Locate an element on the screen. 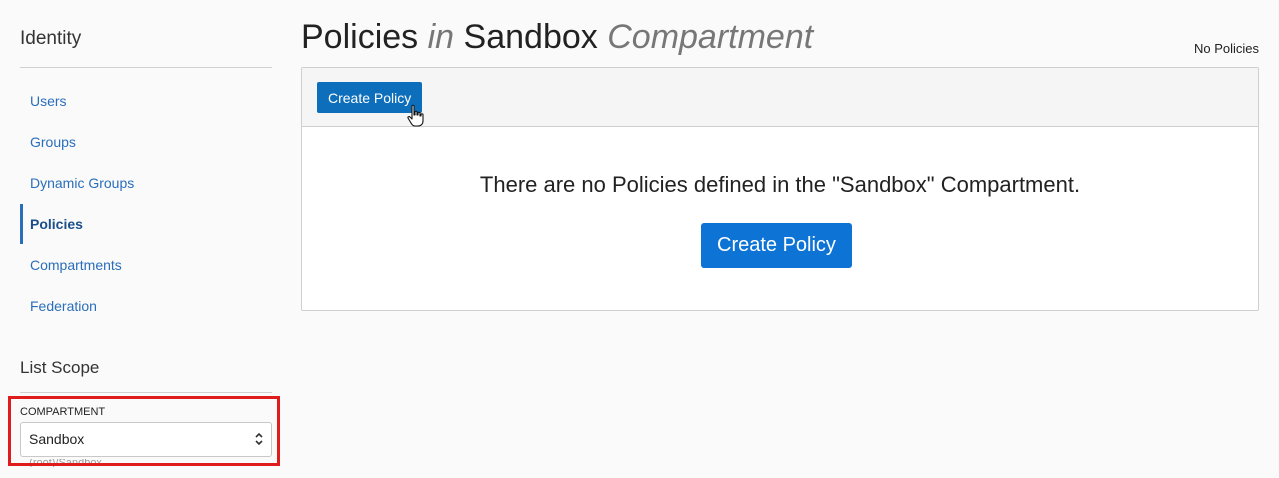 The width and height of the screenshot is (1279, 478). sidebar-item-compartments: Compartments is located at coordinates (146, 265).